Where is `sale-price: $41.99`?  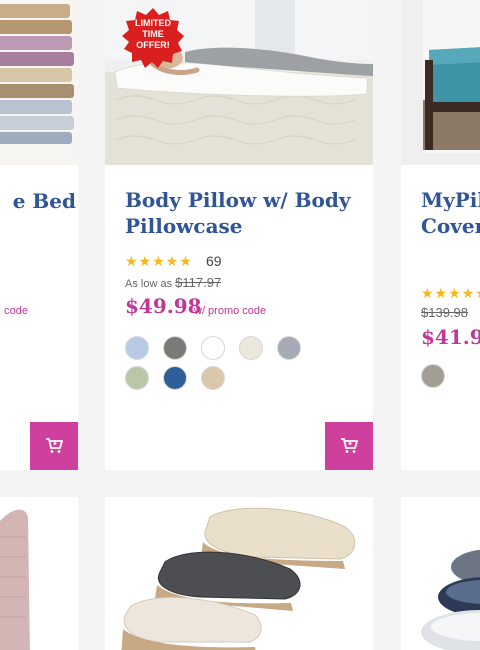
sale-price: $41.99 is located at coordinates (450, 337).